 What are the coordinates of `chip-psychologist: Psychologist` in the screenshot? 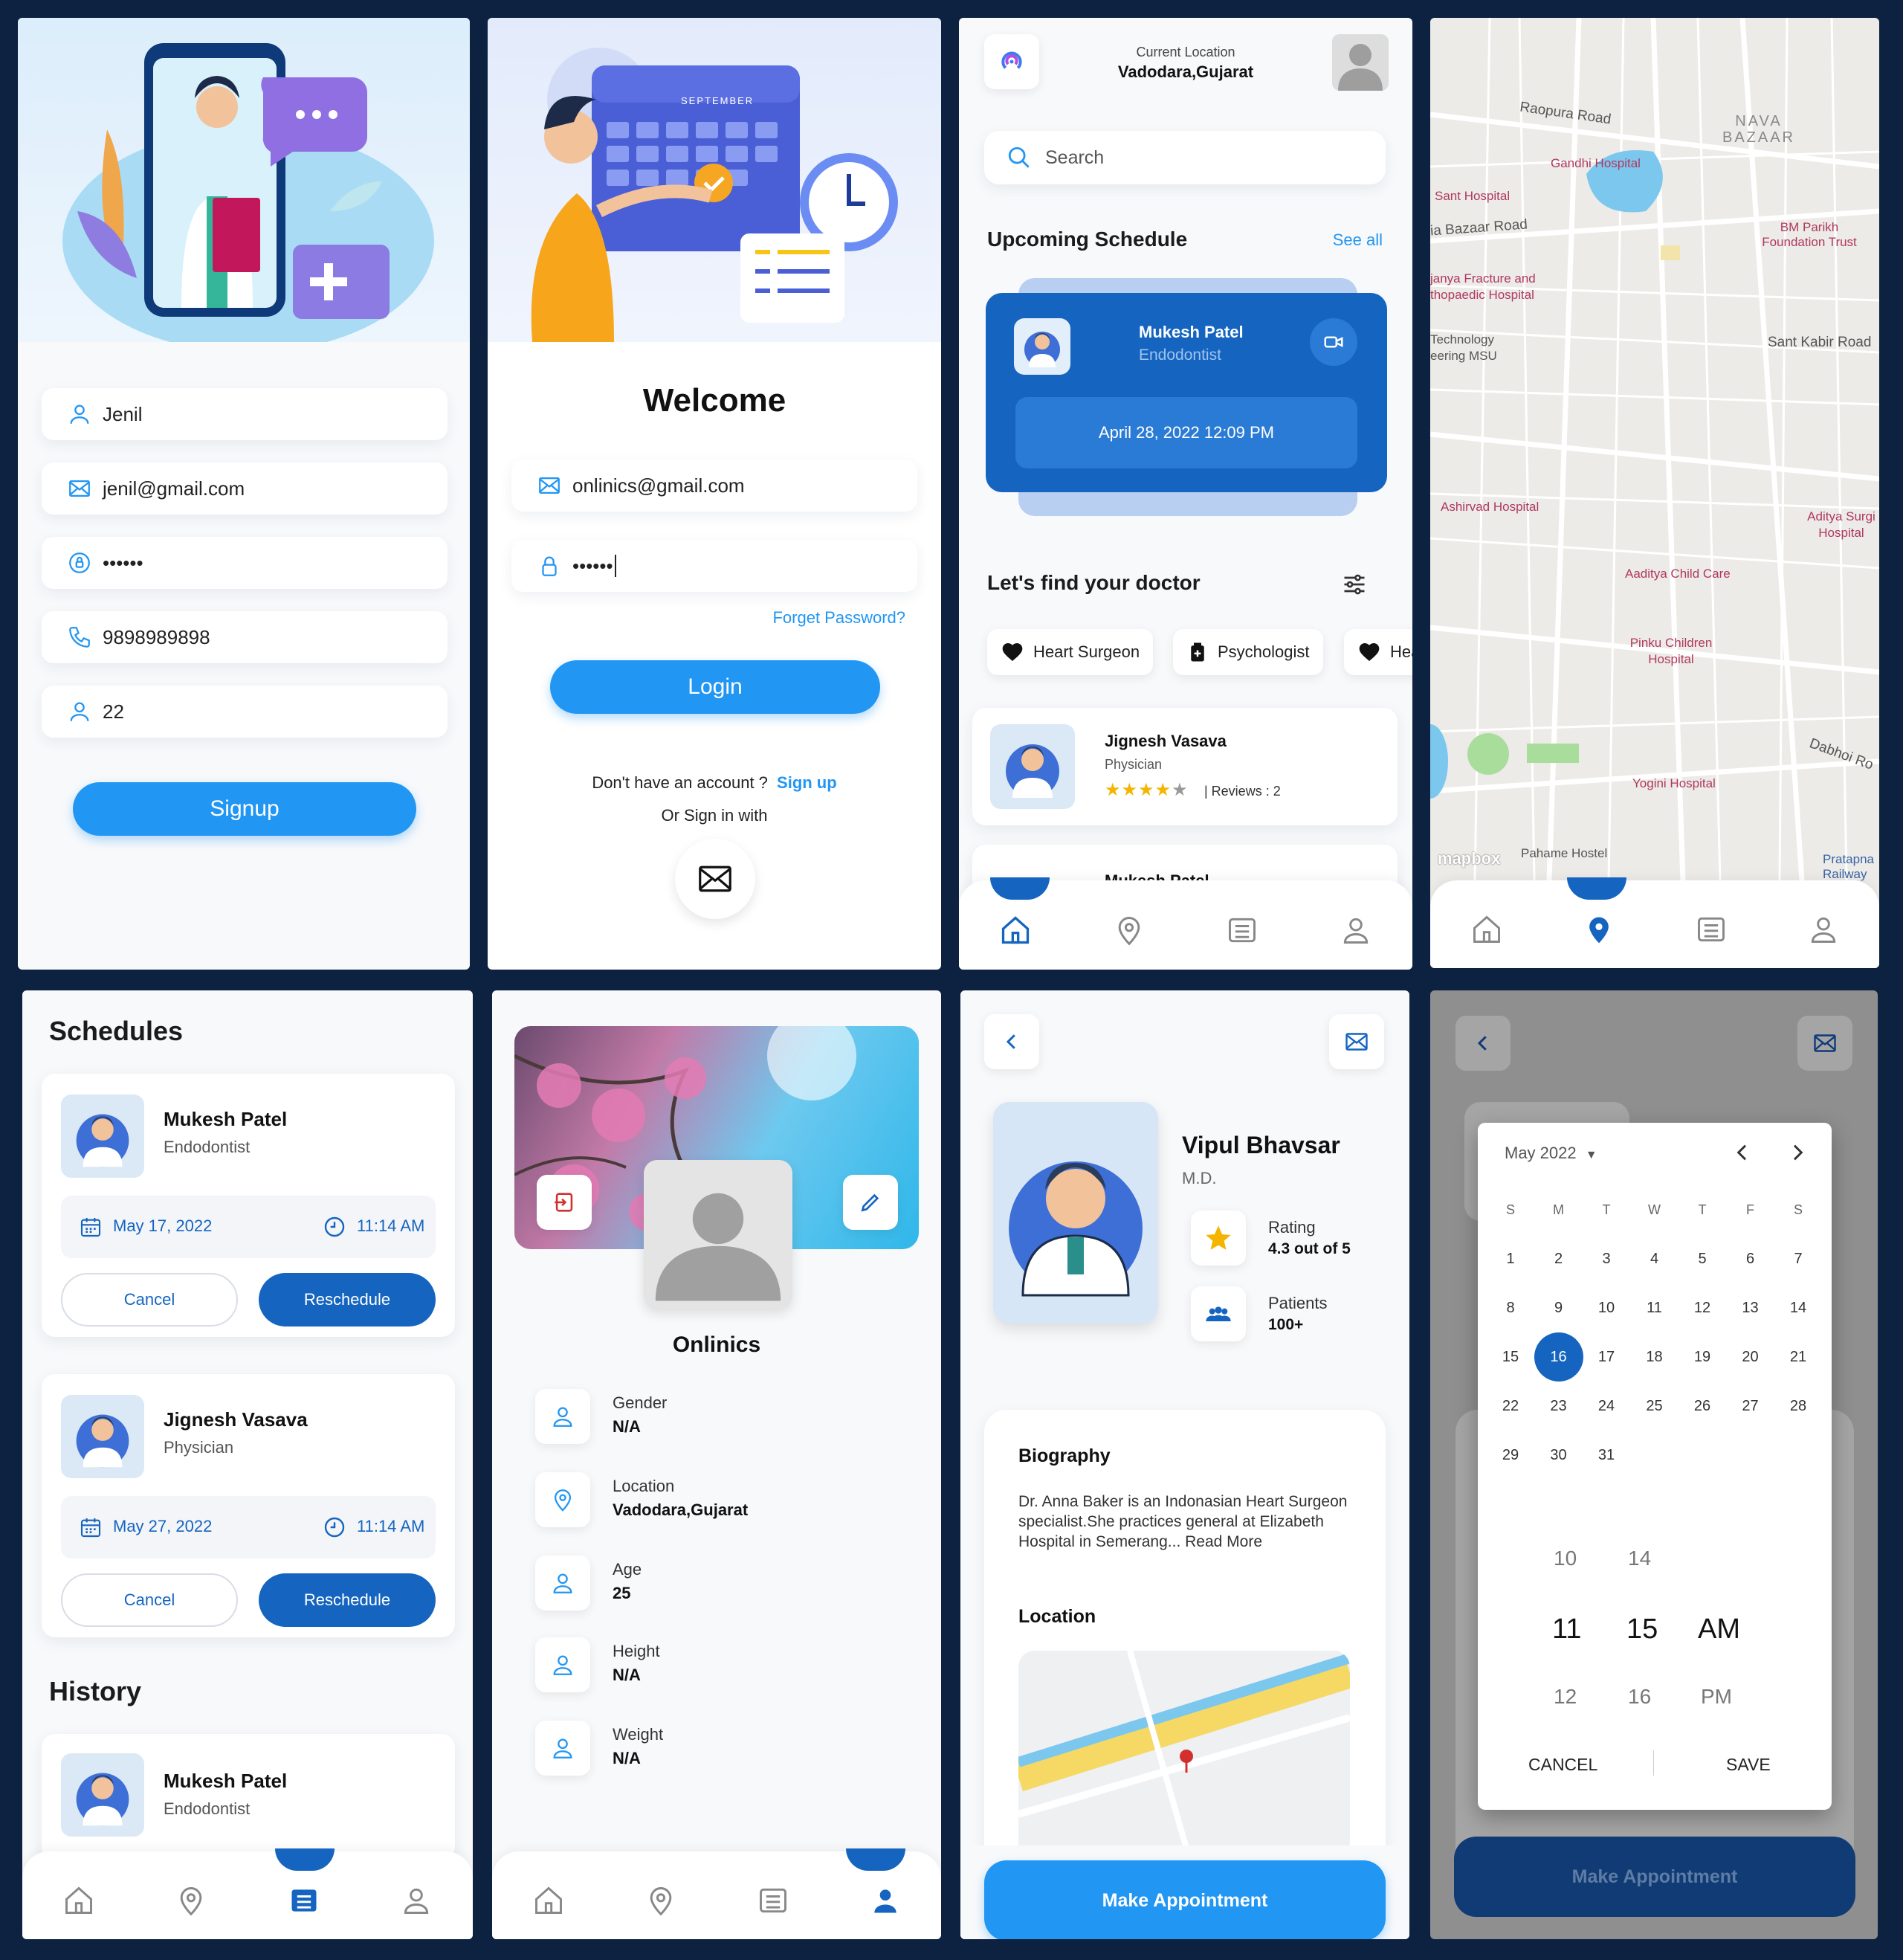 It's located at (1248, 652).